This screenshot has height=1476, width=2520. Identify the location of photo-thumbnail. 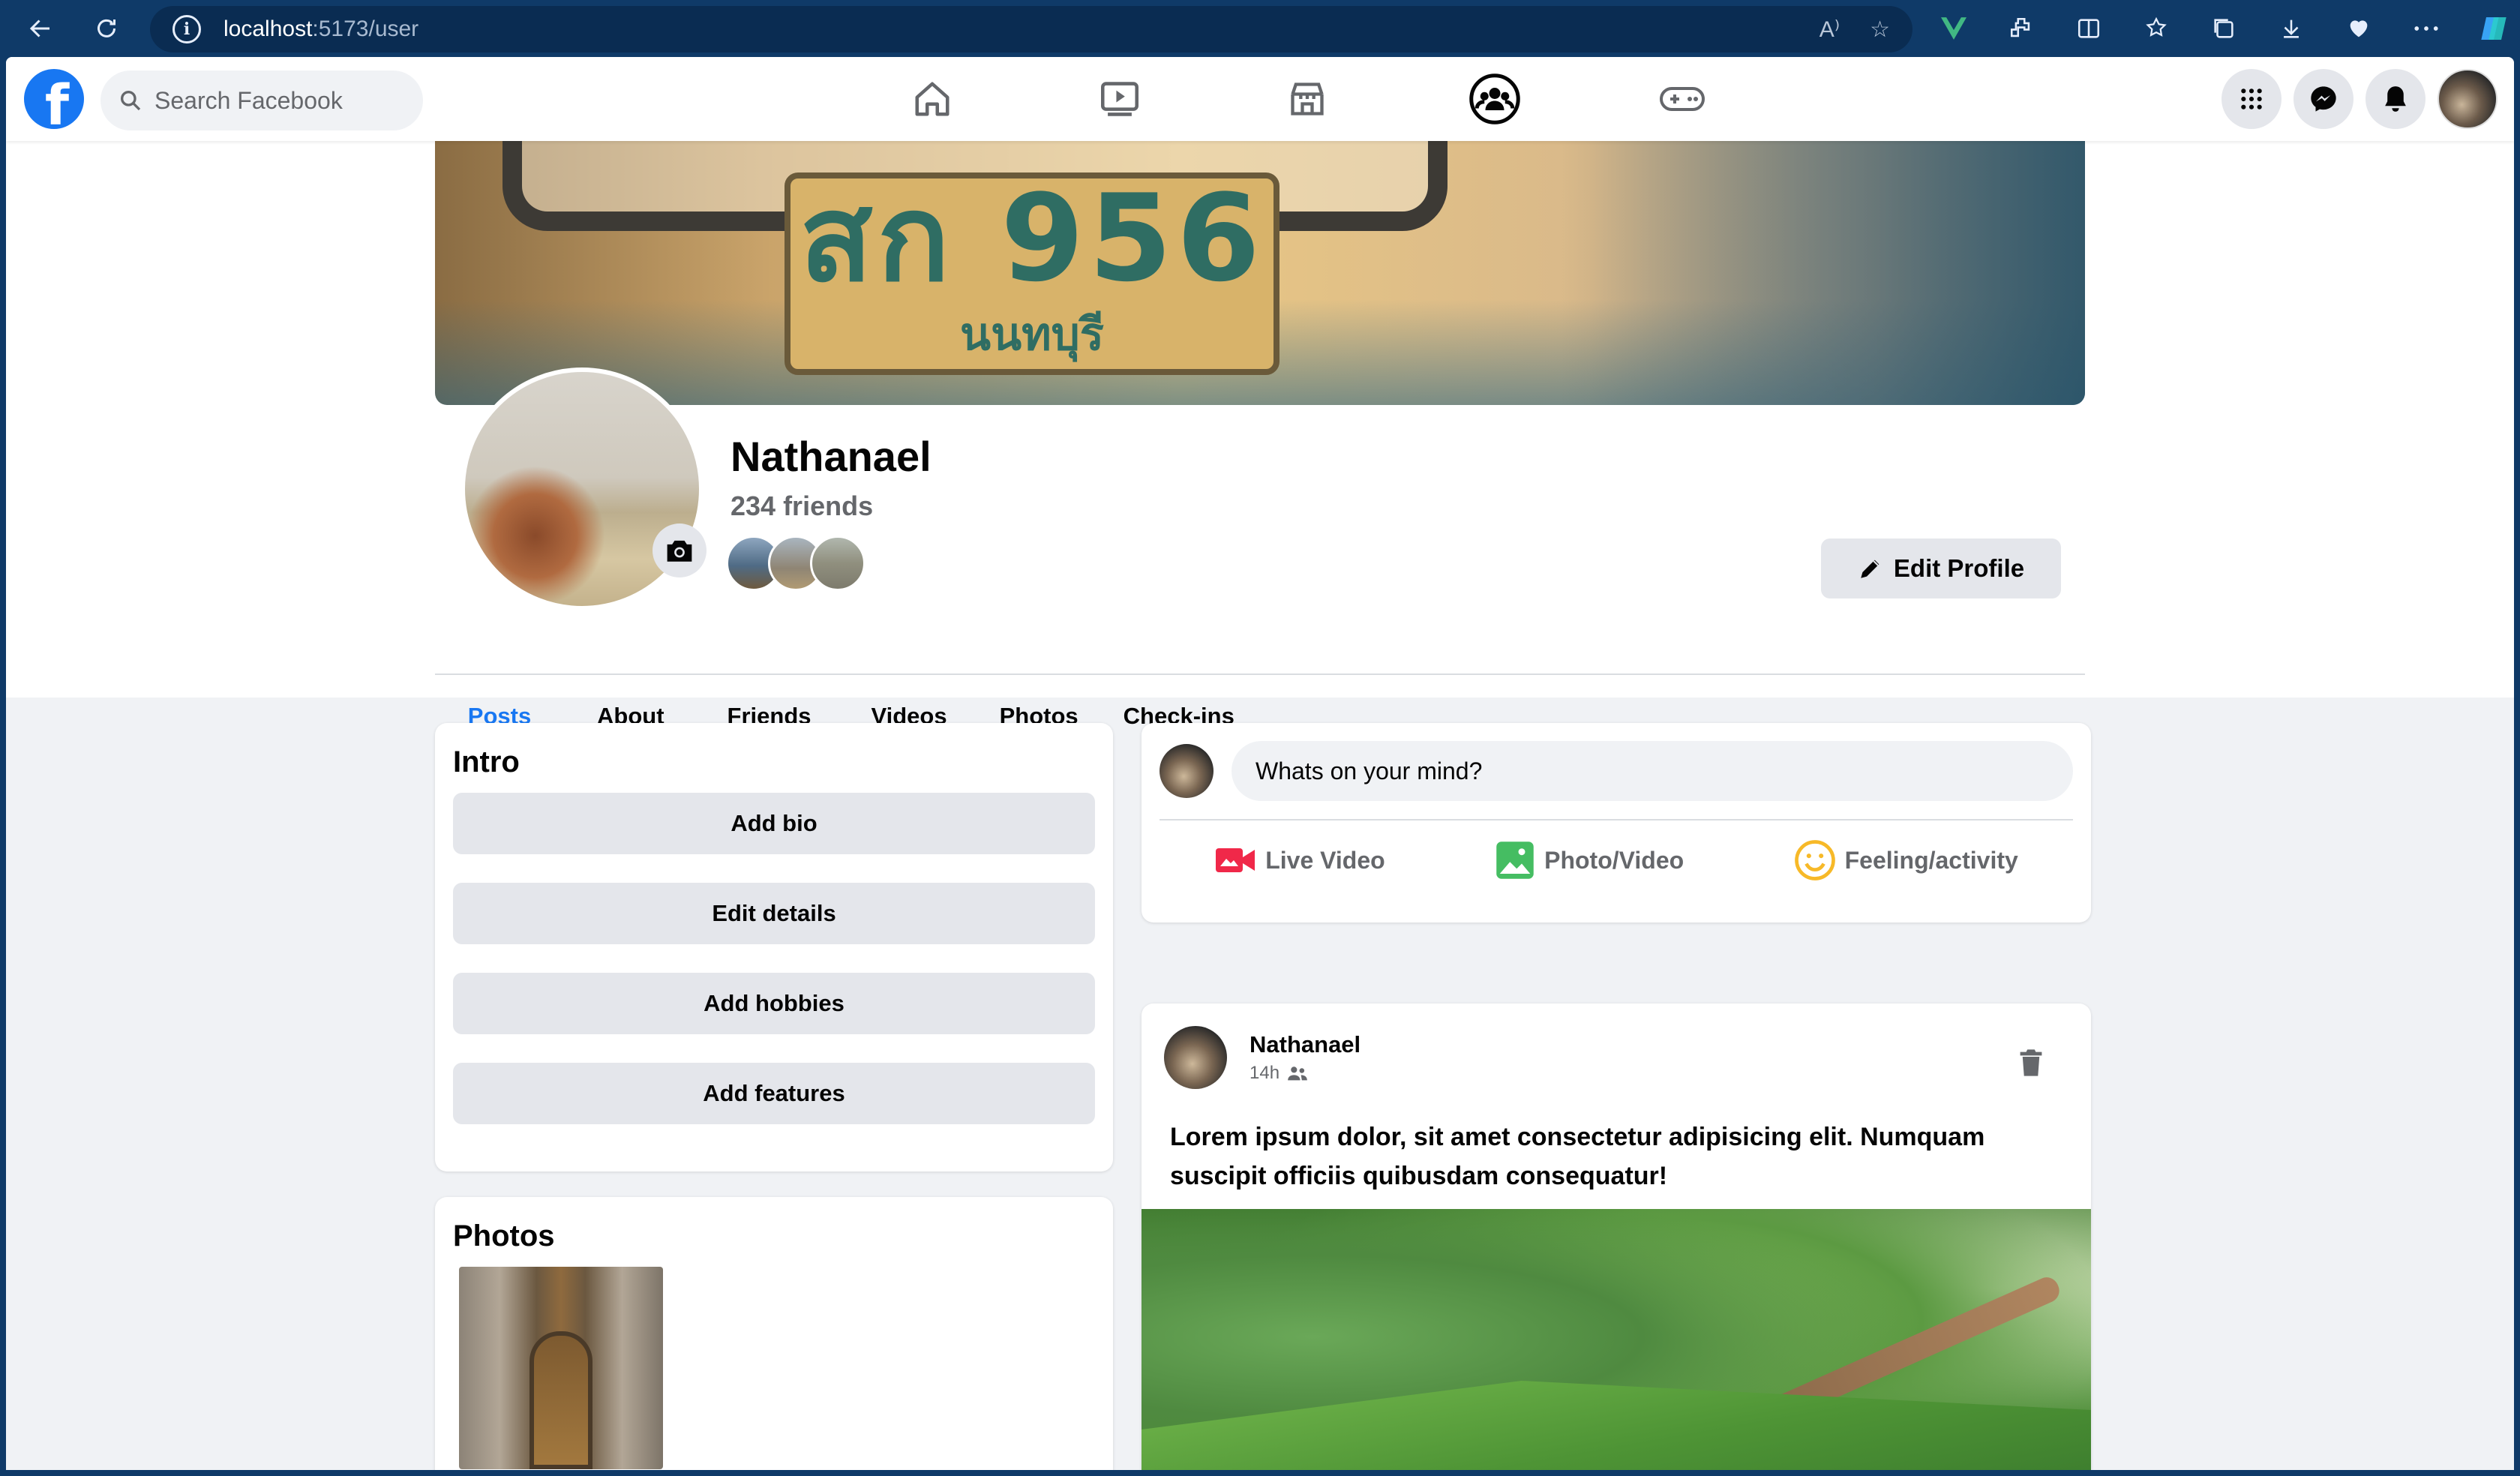
(561, 1368).